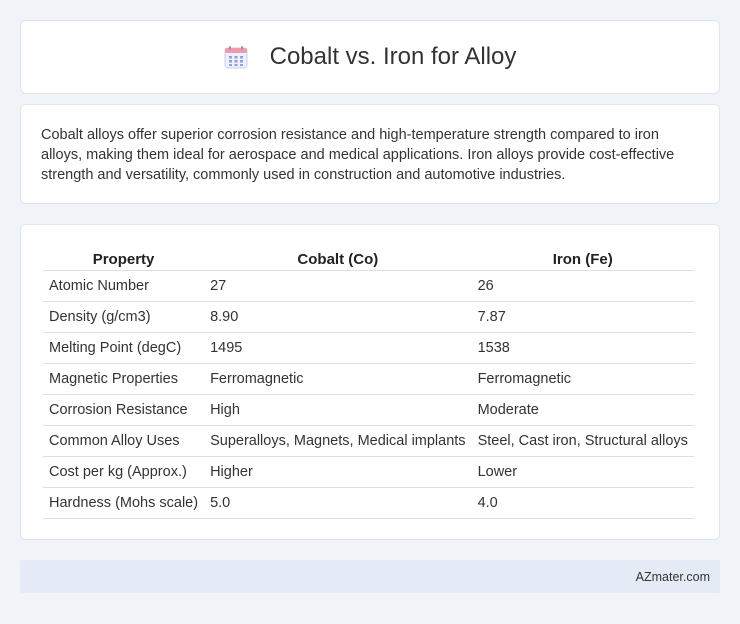 This screenshot has width=740, height=624. Describe the element at coordinates (582, 471) in the screenshot. I see `iron-cell: Lower` at that location.